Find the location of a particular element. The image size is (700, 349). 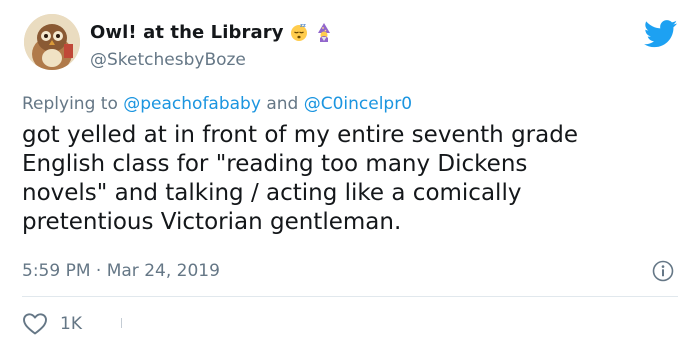

tweet-actions: 1K is located at coordinates (52, 324).